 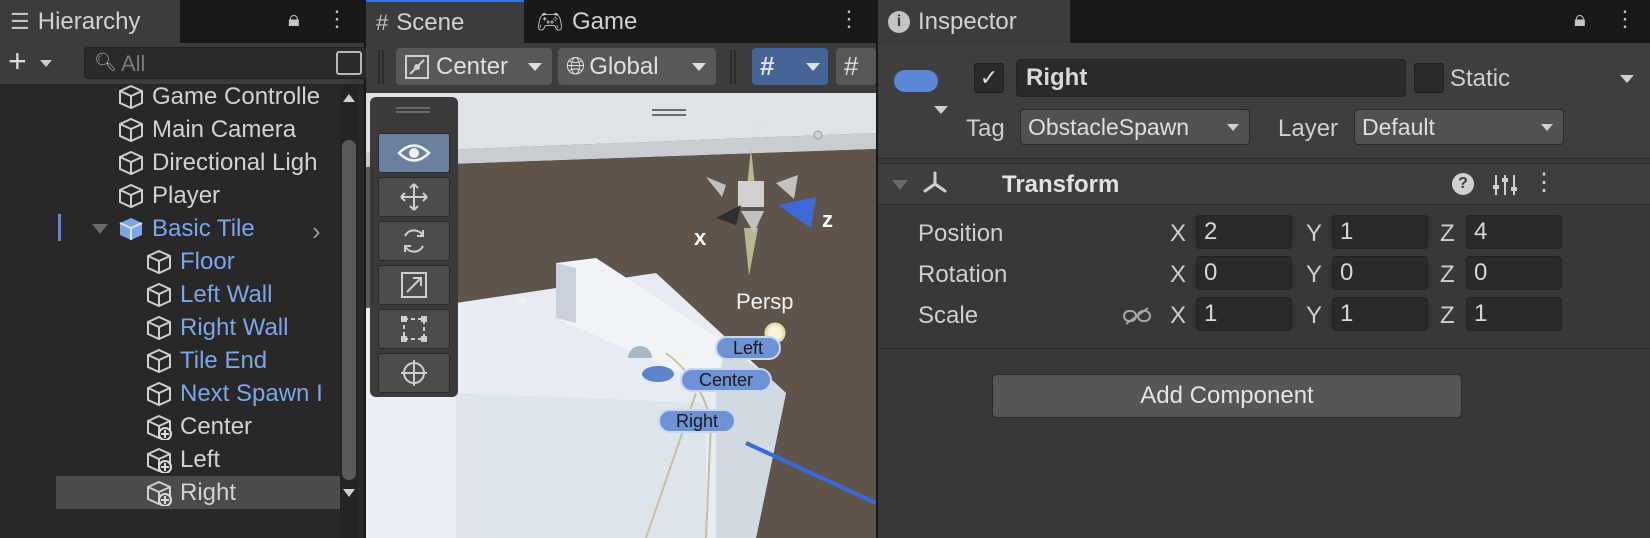 What do you see at coordinates (414, 241) in the screenshot?
I see `rotate-tool-button` at bounding box center [414, 241].